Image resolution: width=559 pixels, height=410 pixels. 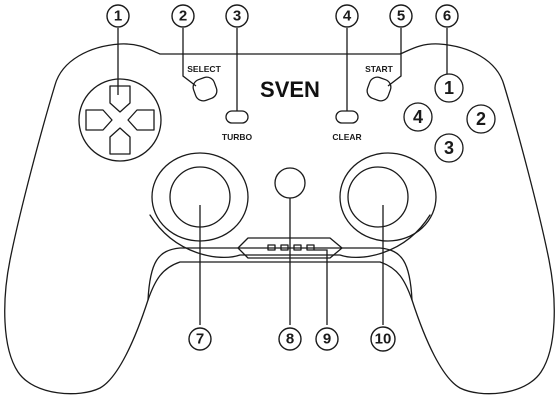 I want to click on callout-10-number: 10, so click(x=383, y=339).